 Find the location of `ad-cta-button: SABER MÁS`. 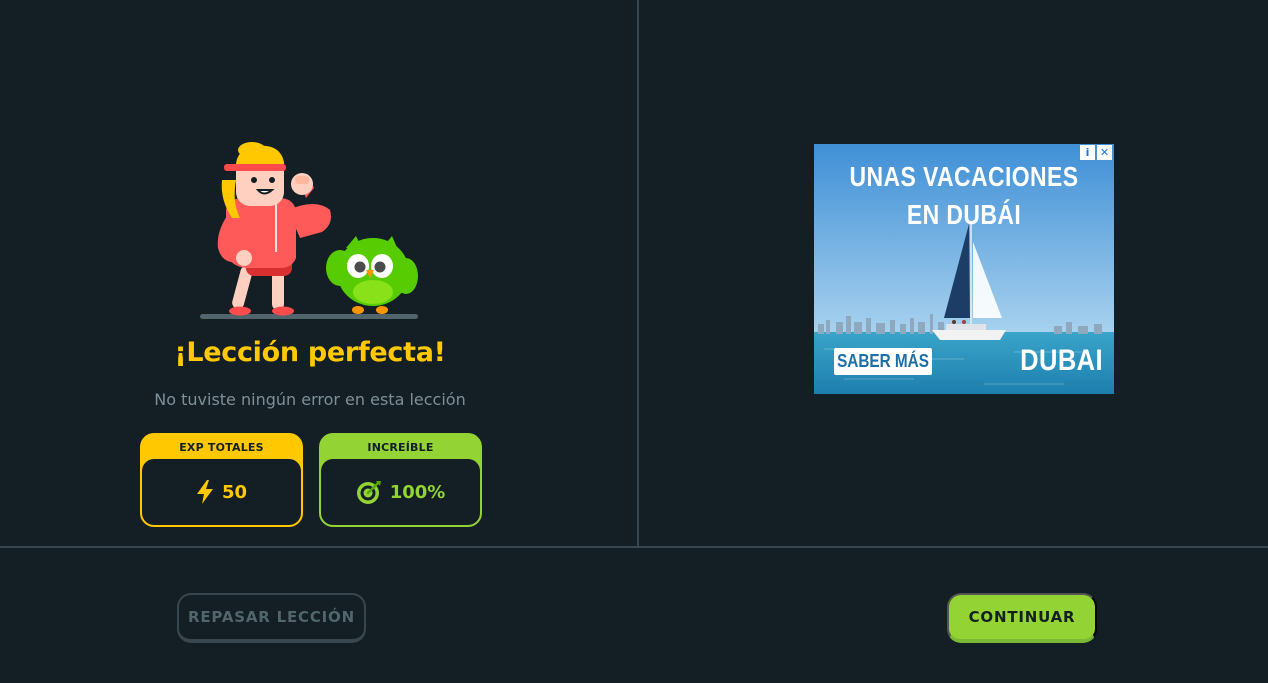

ad-cta-button: SABER MÁS is located at coordinates (883, 361).